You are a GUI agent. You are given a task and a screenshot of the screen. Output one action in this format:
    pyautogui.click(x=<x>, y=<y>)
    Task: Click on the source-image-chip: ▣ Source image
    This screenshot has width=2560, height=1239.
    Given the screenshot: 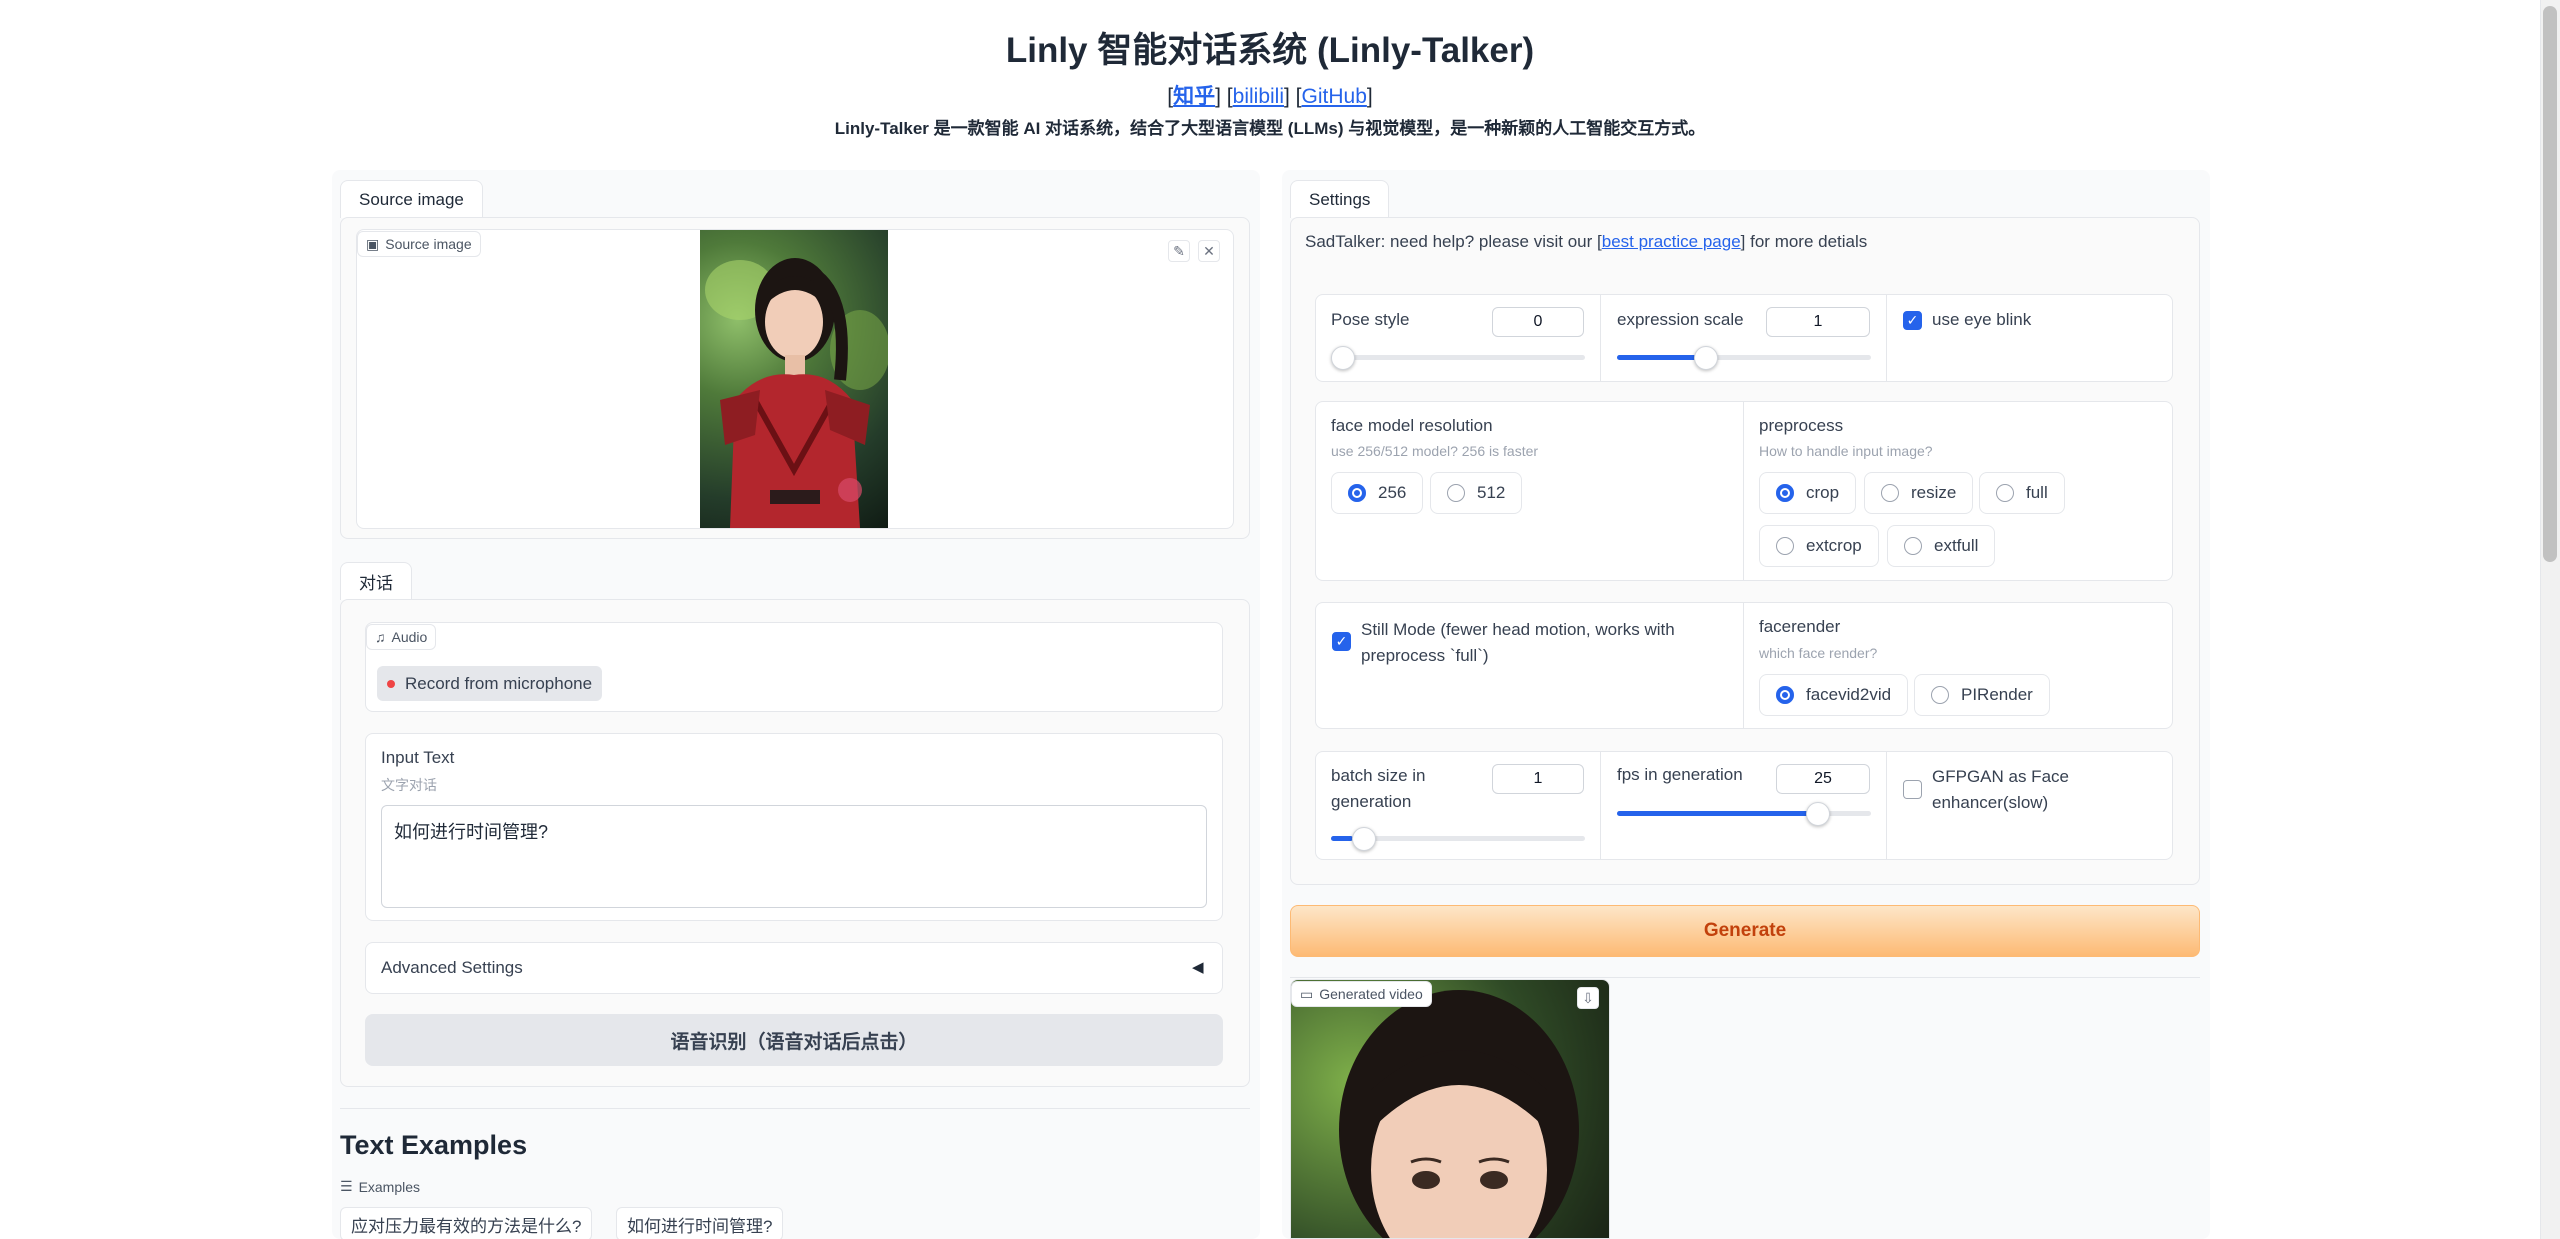 What is the action you would take?
    pyautogui.click(x=419, y=244)
    